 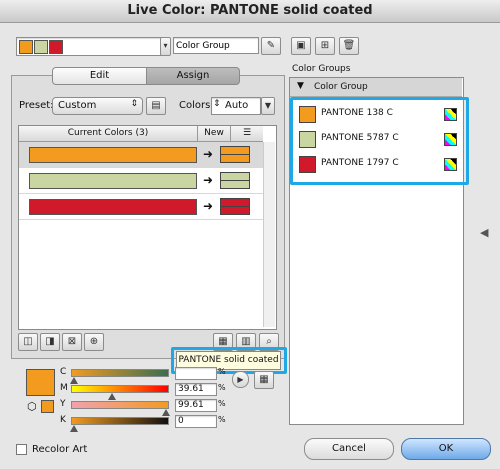 I want to click on save-changes-button: ✎, so click(x=271, y=46).